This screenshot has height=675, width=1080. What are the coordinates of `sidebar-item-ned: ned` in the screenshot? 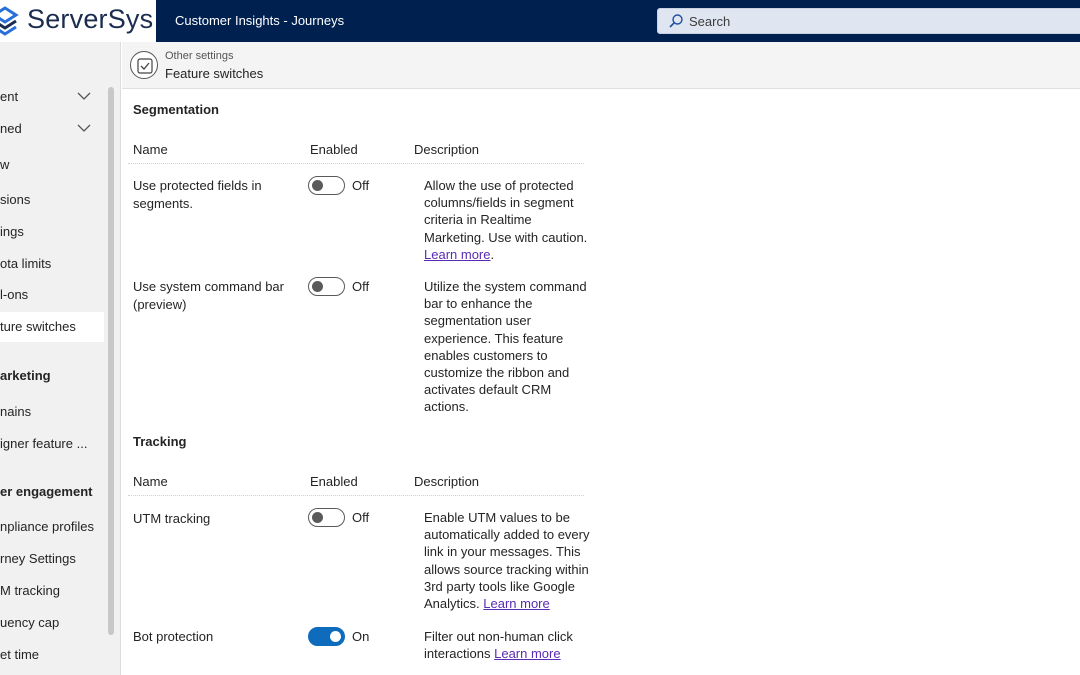 It's located at (52, 129).